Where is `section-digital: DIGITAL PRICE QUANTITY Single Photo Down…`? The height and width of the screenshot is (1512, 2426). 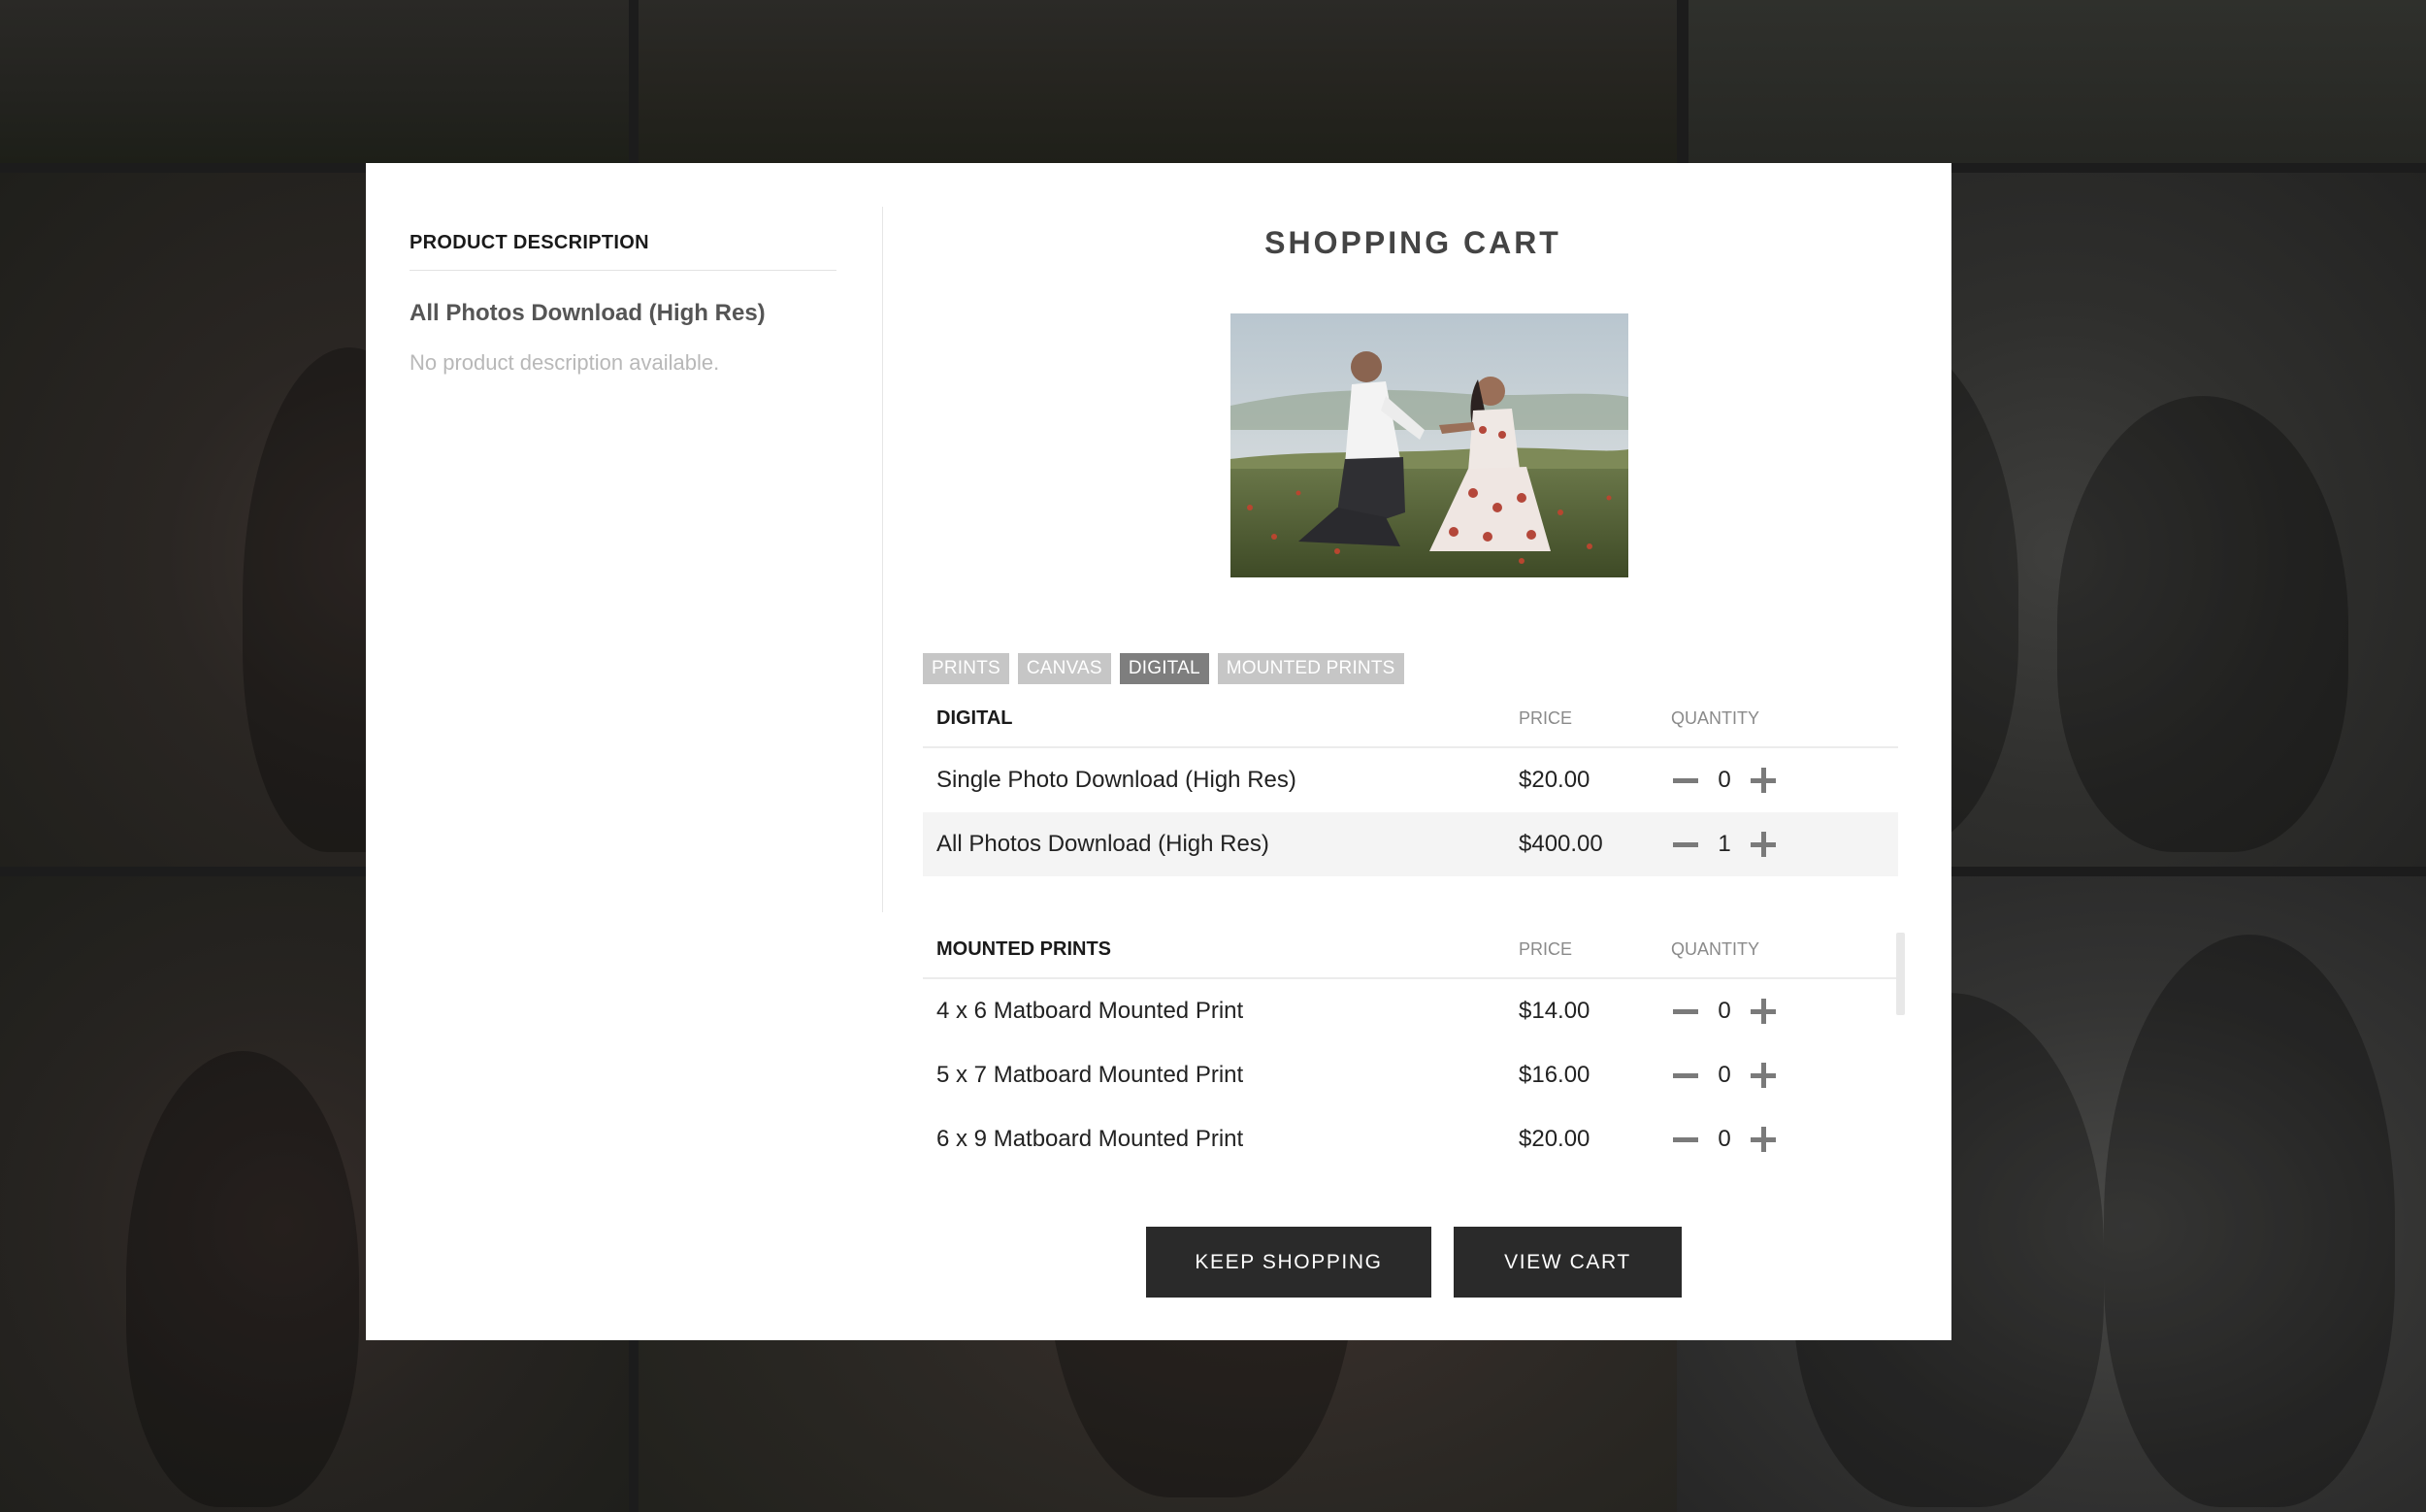 section-digital: DIGITAL PRICE QUANTITY Single Photo Down… is located at coordinates (1410, 783).